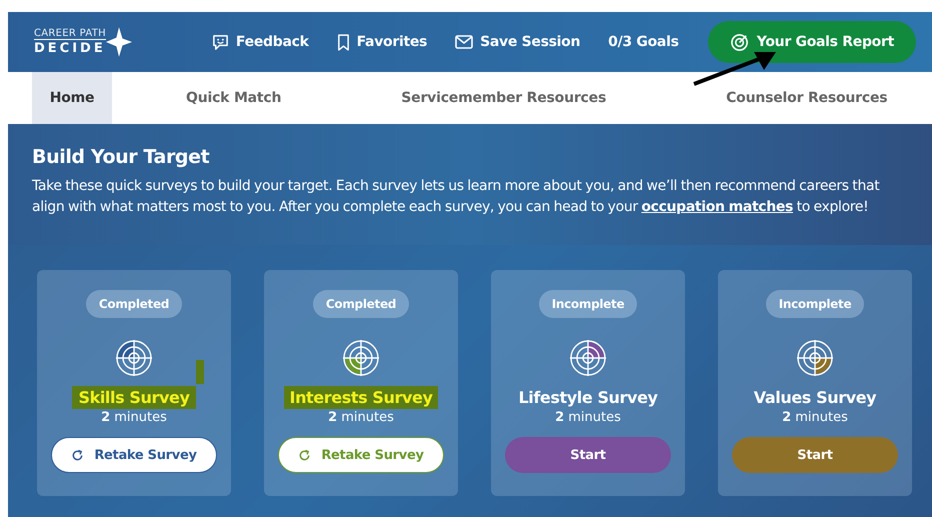  What do you see at coordinates (517, 42) in the screenshot?
I see `header-link: Save Session` at bounding box center [517, 42].